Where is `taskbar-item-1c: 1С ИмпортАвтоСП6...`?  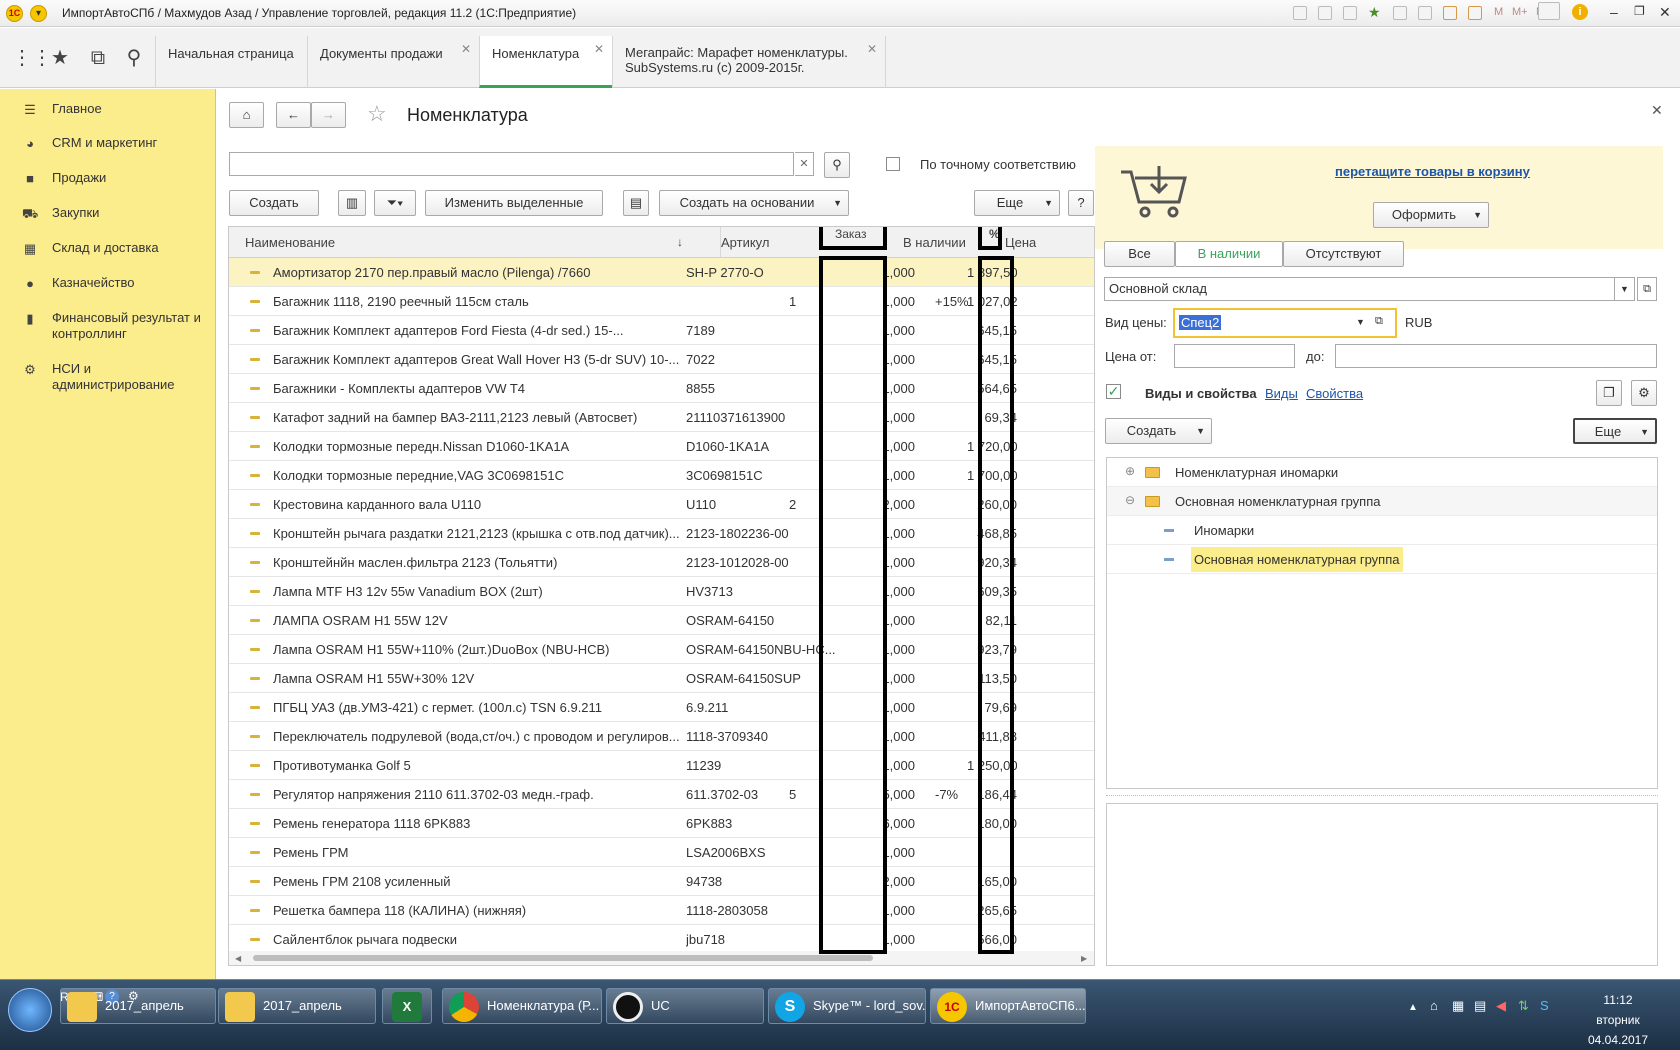 taskbar-item-1c: 1С ИмпортАвтоСП6... is located at coordinates (1008, 1006).